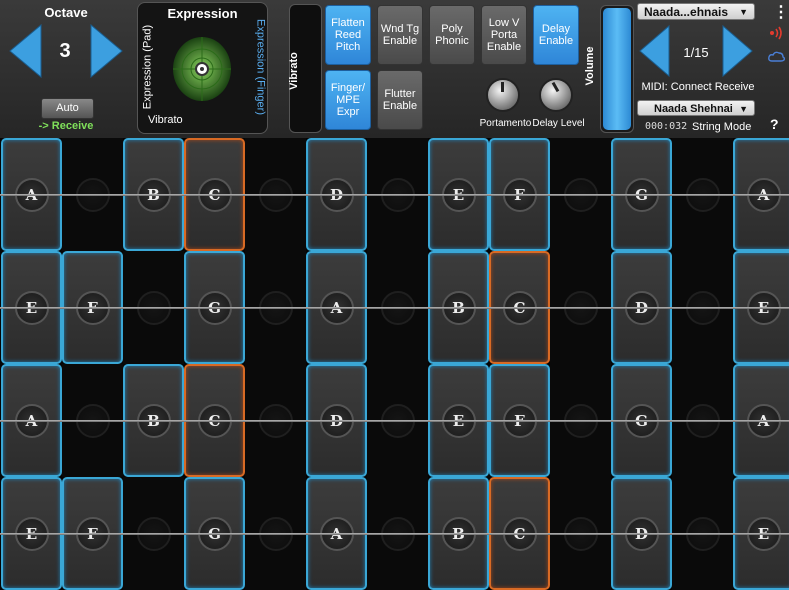  I want to click on preset-prev-button, so click(654, 51).